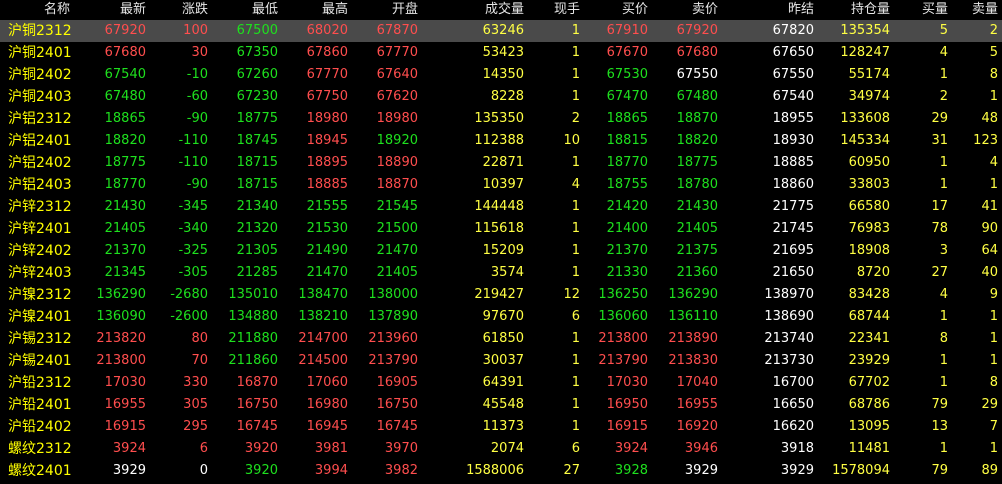 This screenshot has width=1002, height=484. What do you see at coordinates (40, 449) in the screenshot?
I see `contract-name-cell: 螺纹2312` at bounding box center [40, 449].